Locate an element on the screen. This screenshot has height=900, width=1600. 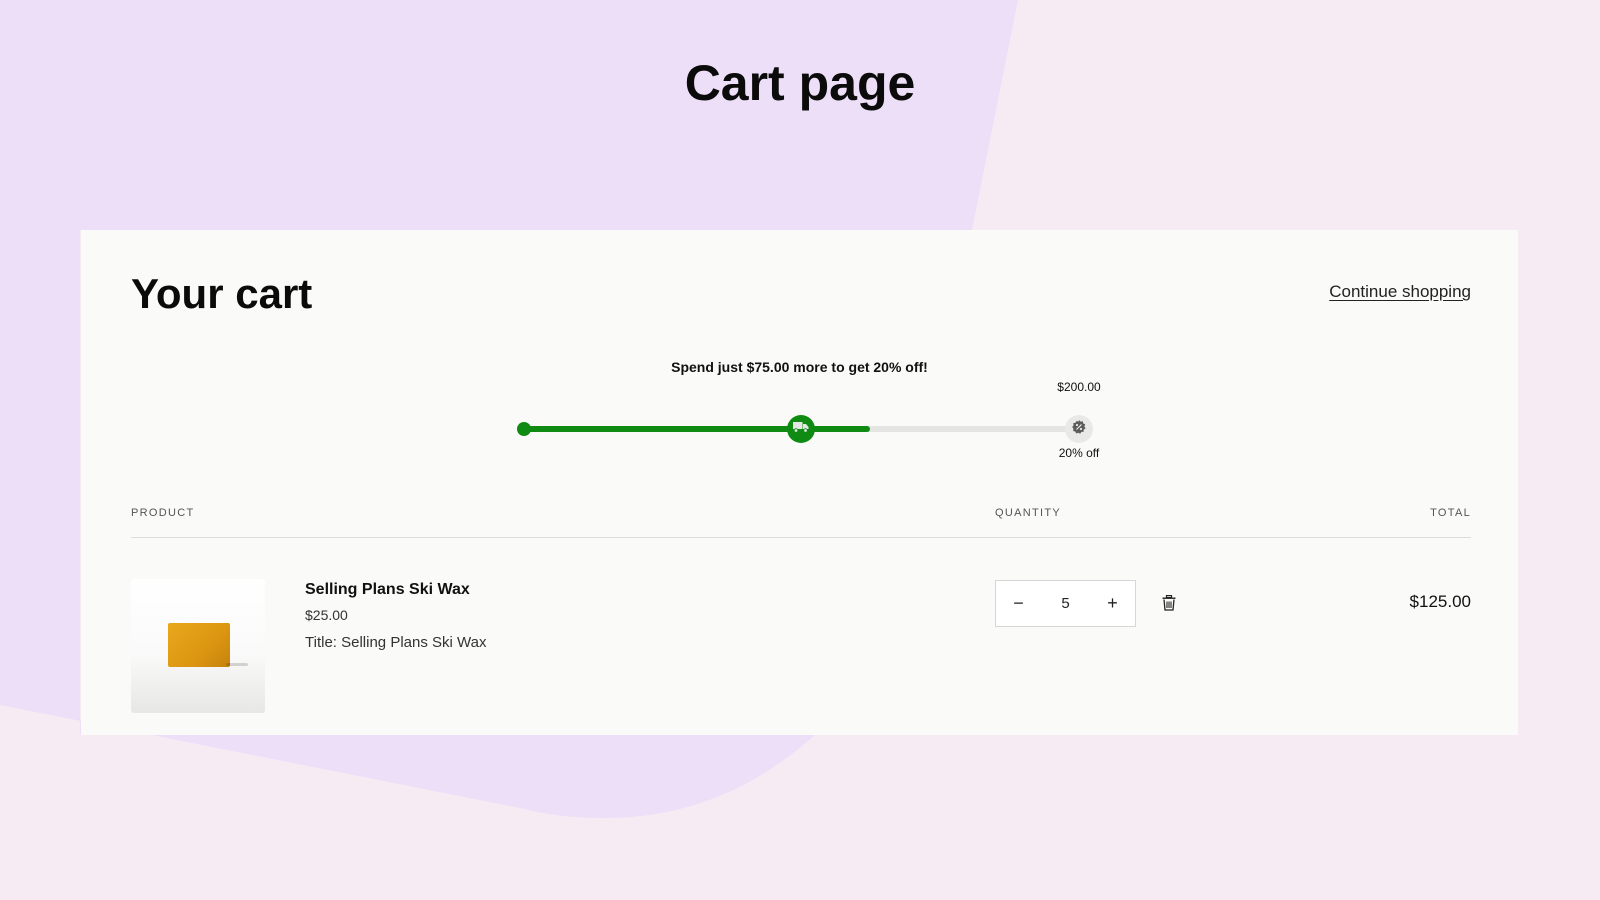
progress-fill is located at coordinates (697, 429).